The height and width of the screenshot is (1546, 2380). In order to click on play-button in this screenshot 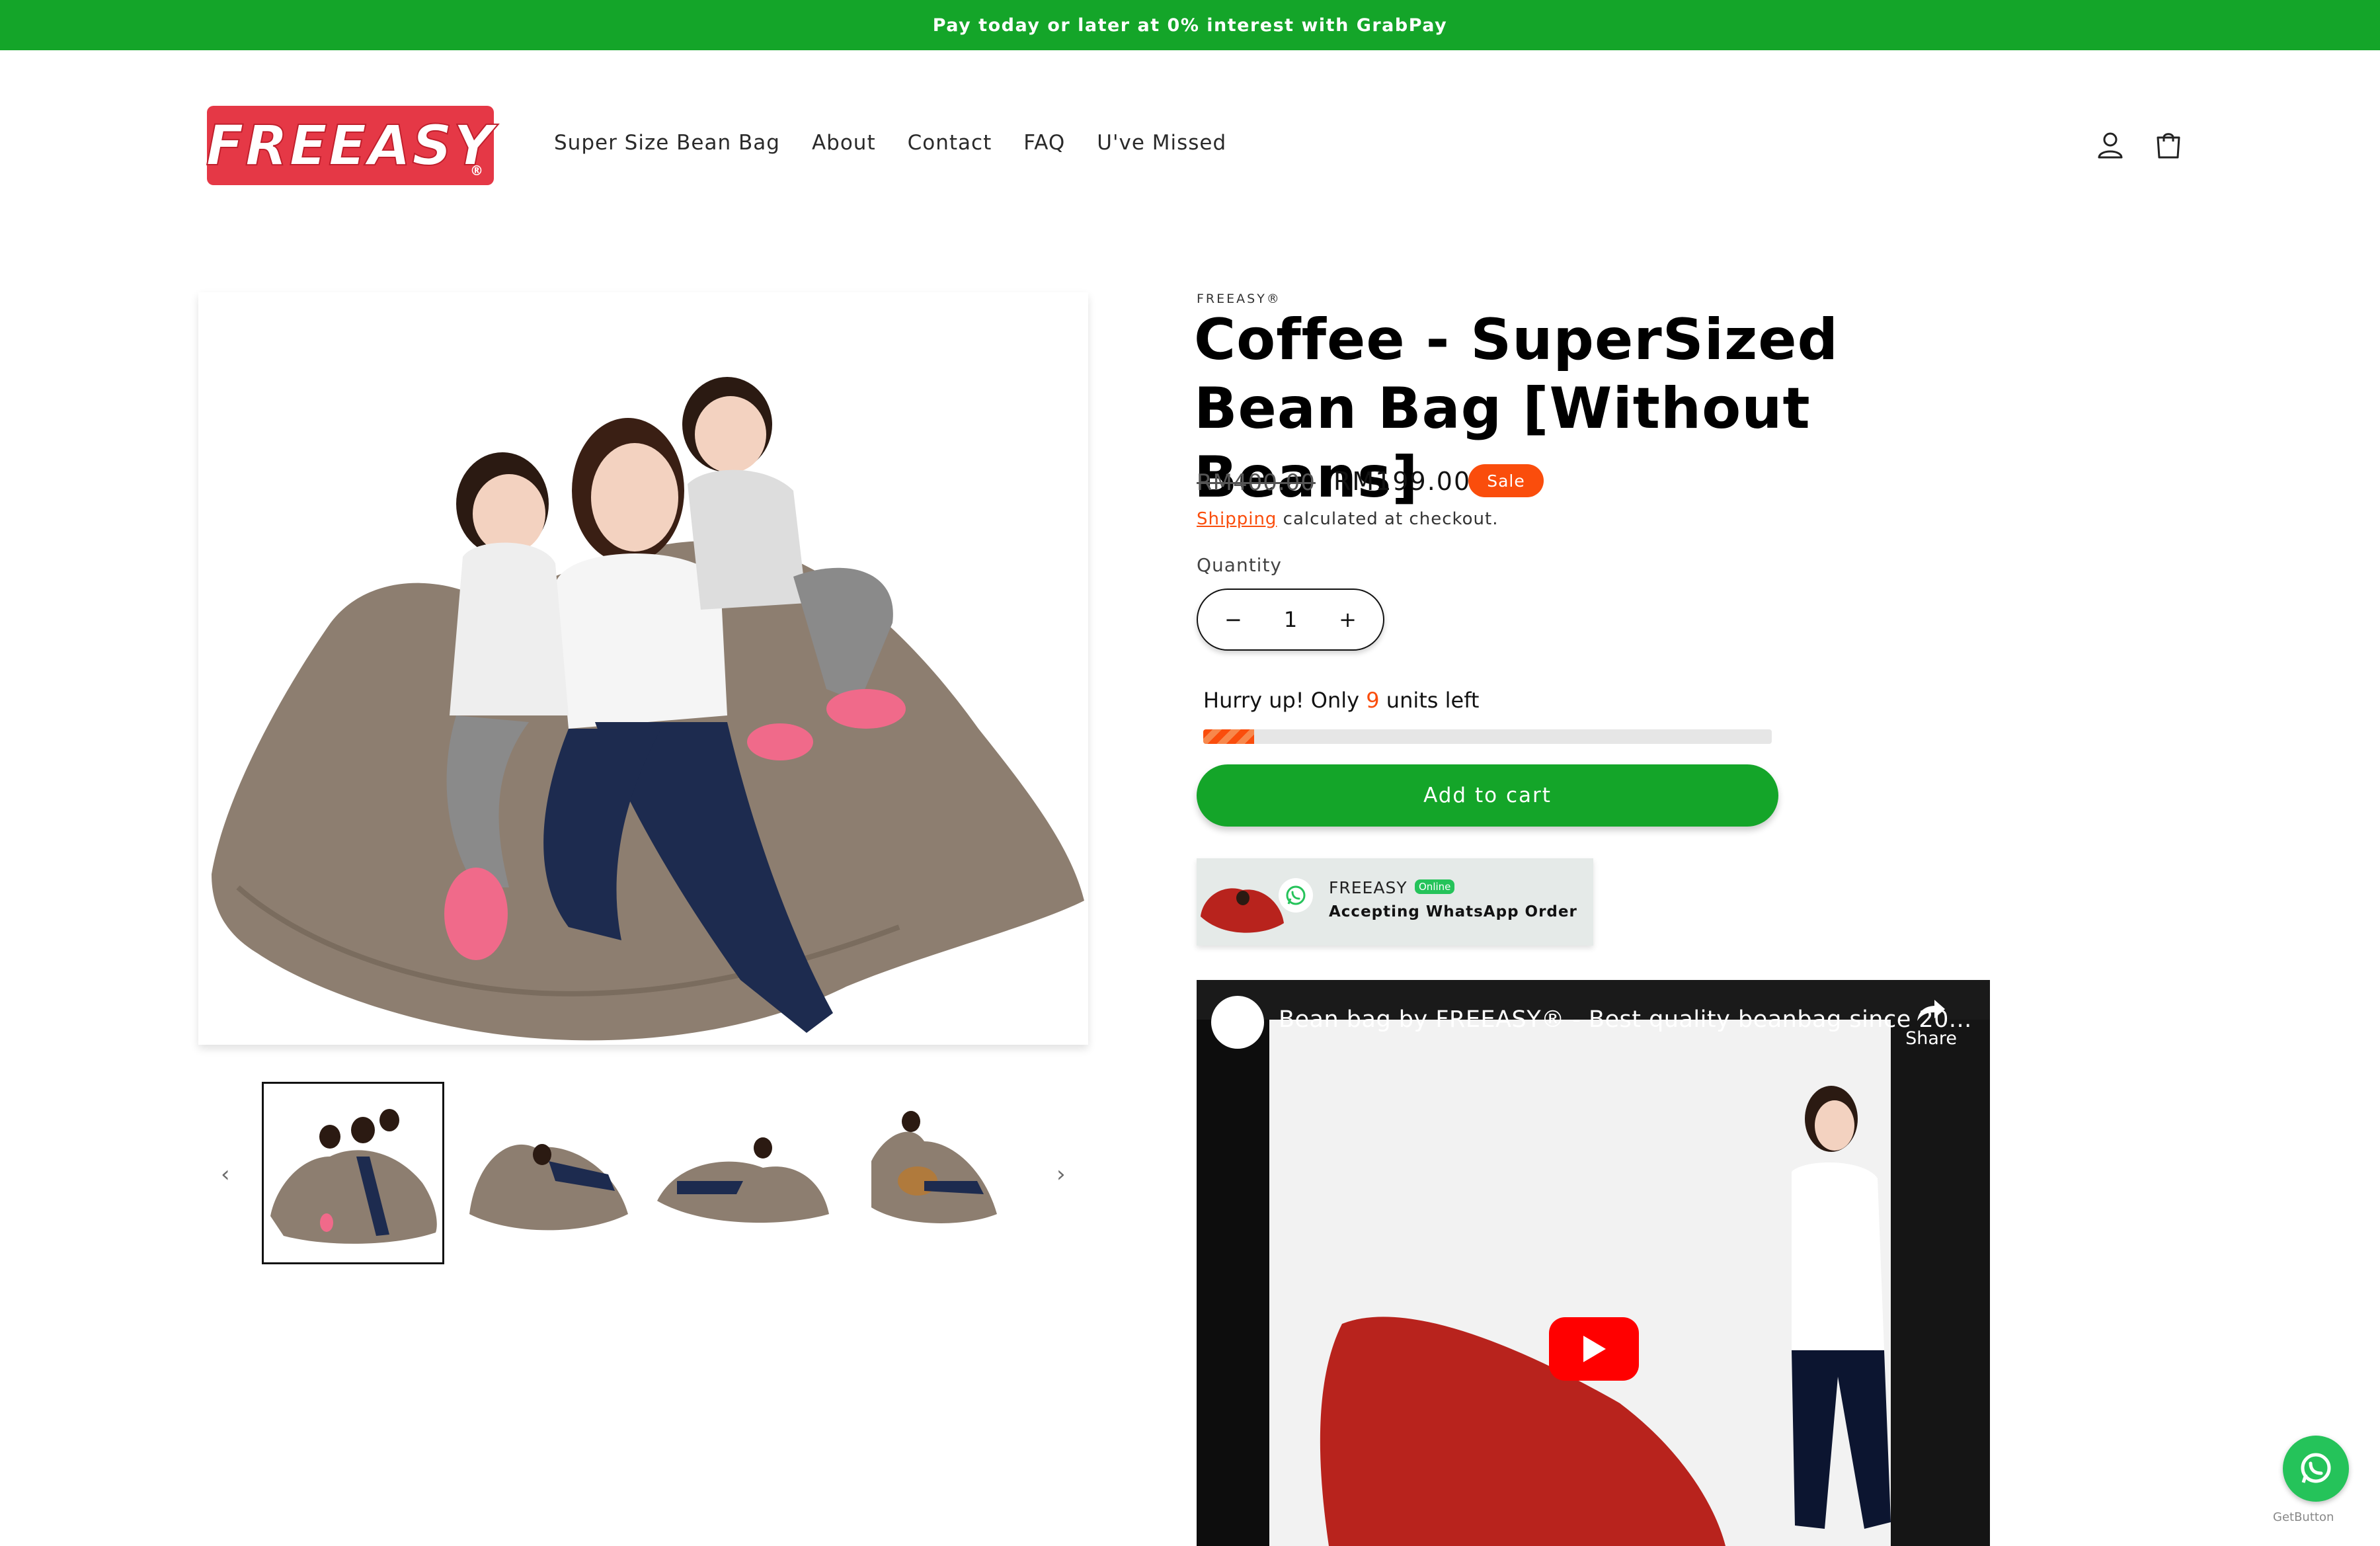, I will do `click(1594, 1349)`.